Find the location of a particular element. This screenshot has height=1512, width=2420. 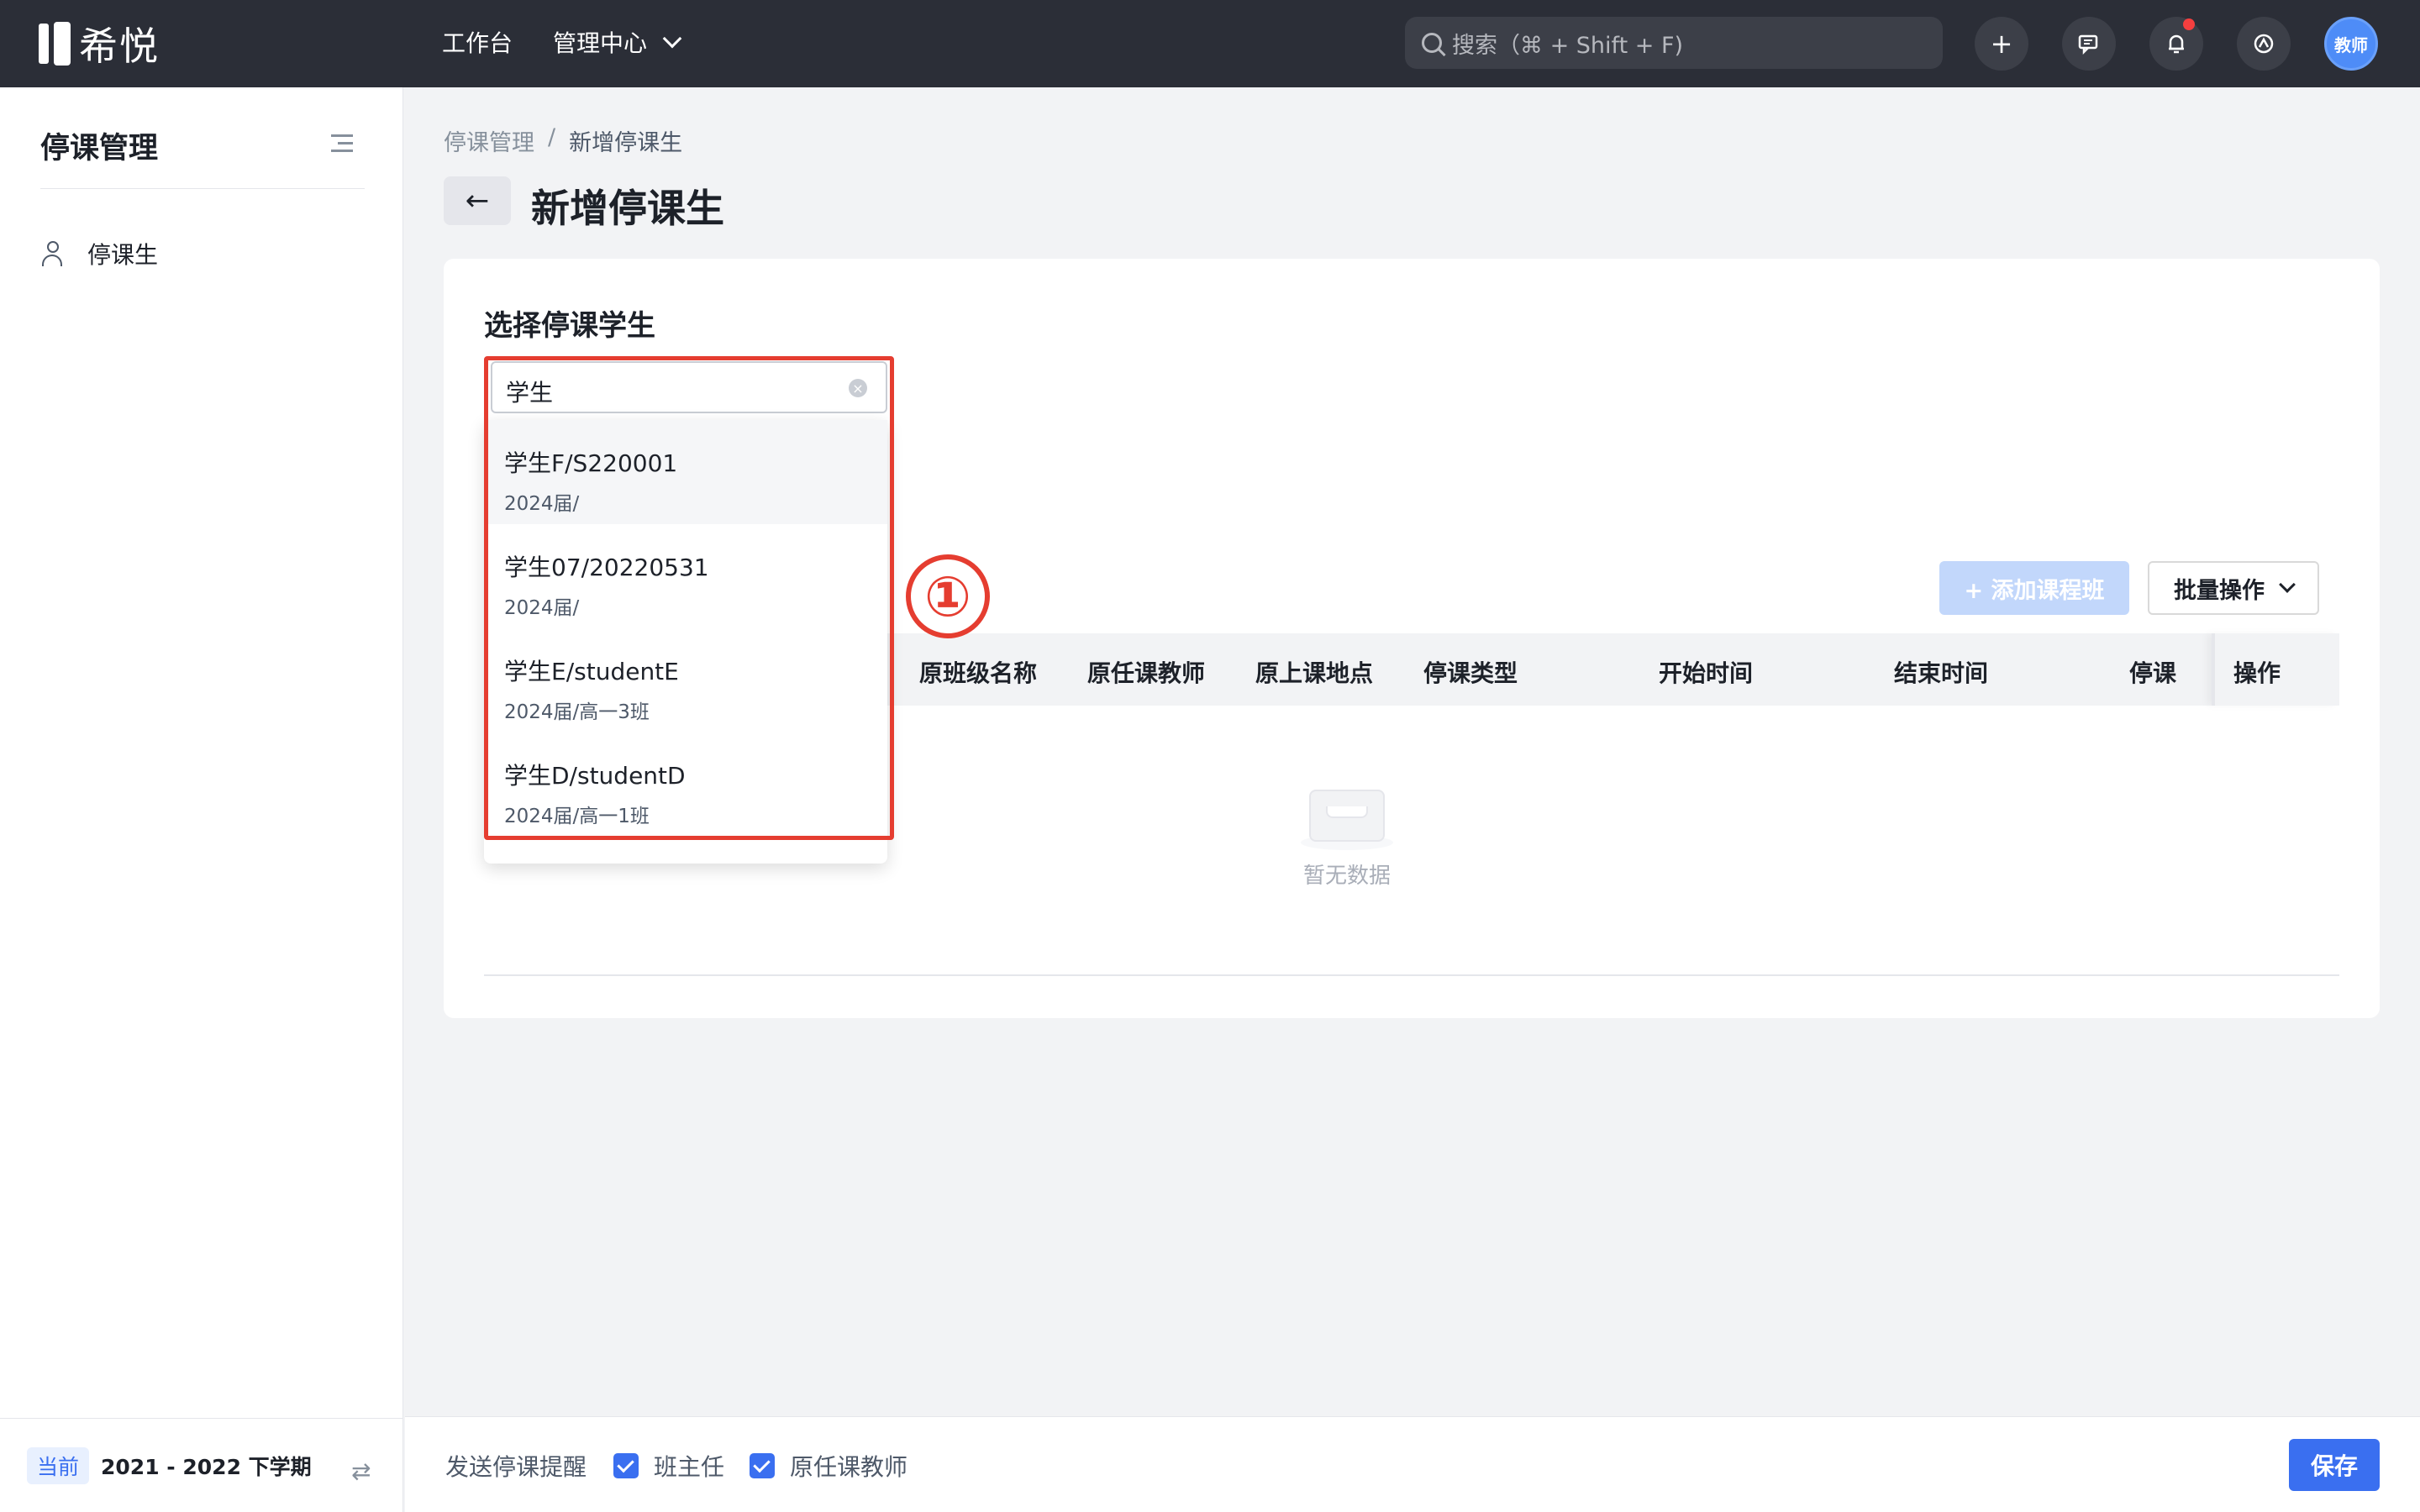

term-tag: 当前 is located at coordinates (58, 1465).